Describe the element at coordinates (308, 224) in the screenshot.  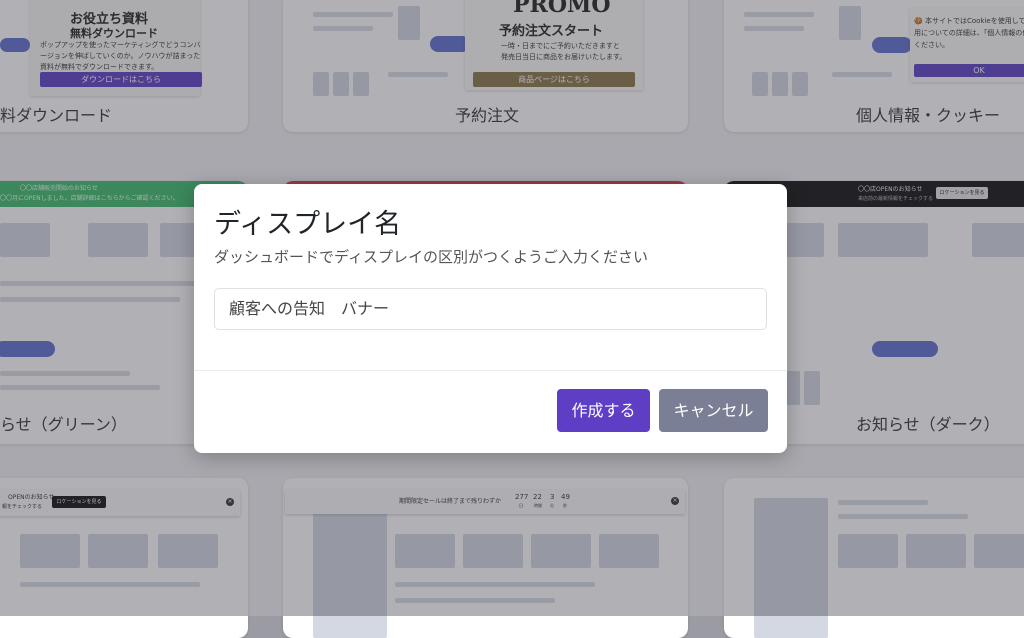
I see `dialog-title: ディスプレイ名` at that location.